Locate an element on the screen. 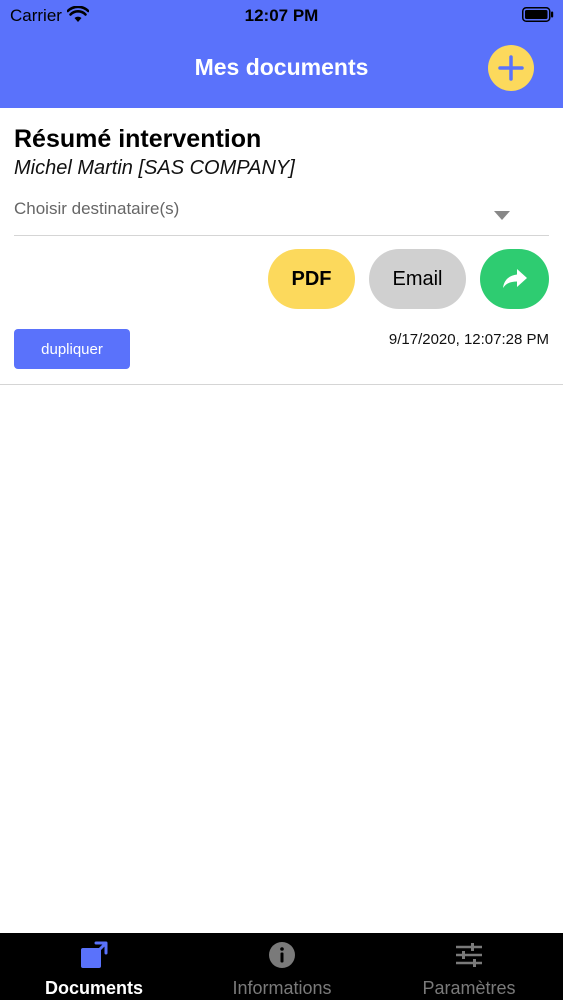  recipient-placeholder: Choisir destinataire(s) is located at coordinates (97, 208).